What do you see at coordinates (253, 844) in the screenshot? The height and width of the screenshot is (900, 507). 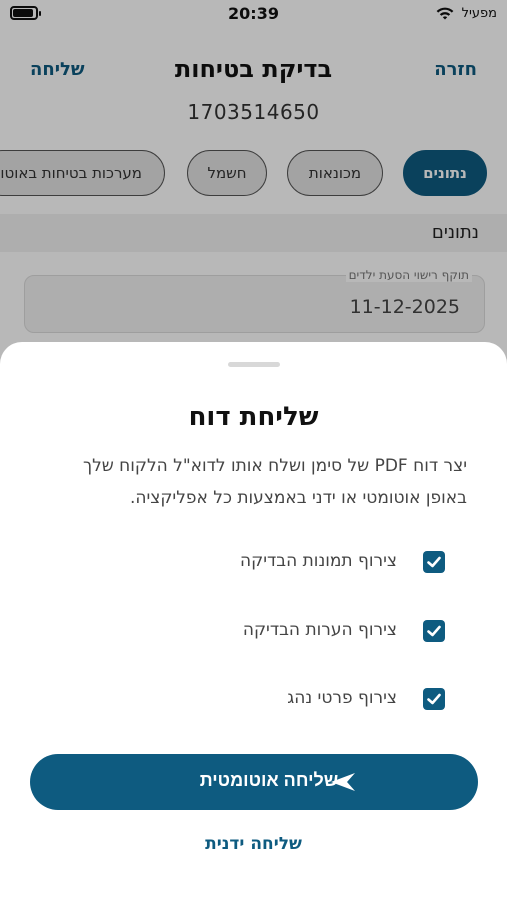 I see `manual-send-button: שליחה ידנית` at bounding box center [253, 844].